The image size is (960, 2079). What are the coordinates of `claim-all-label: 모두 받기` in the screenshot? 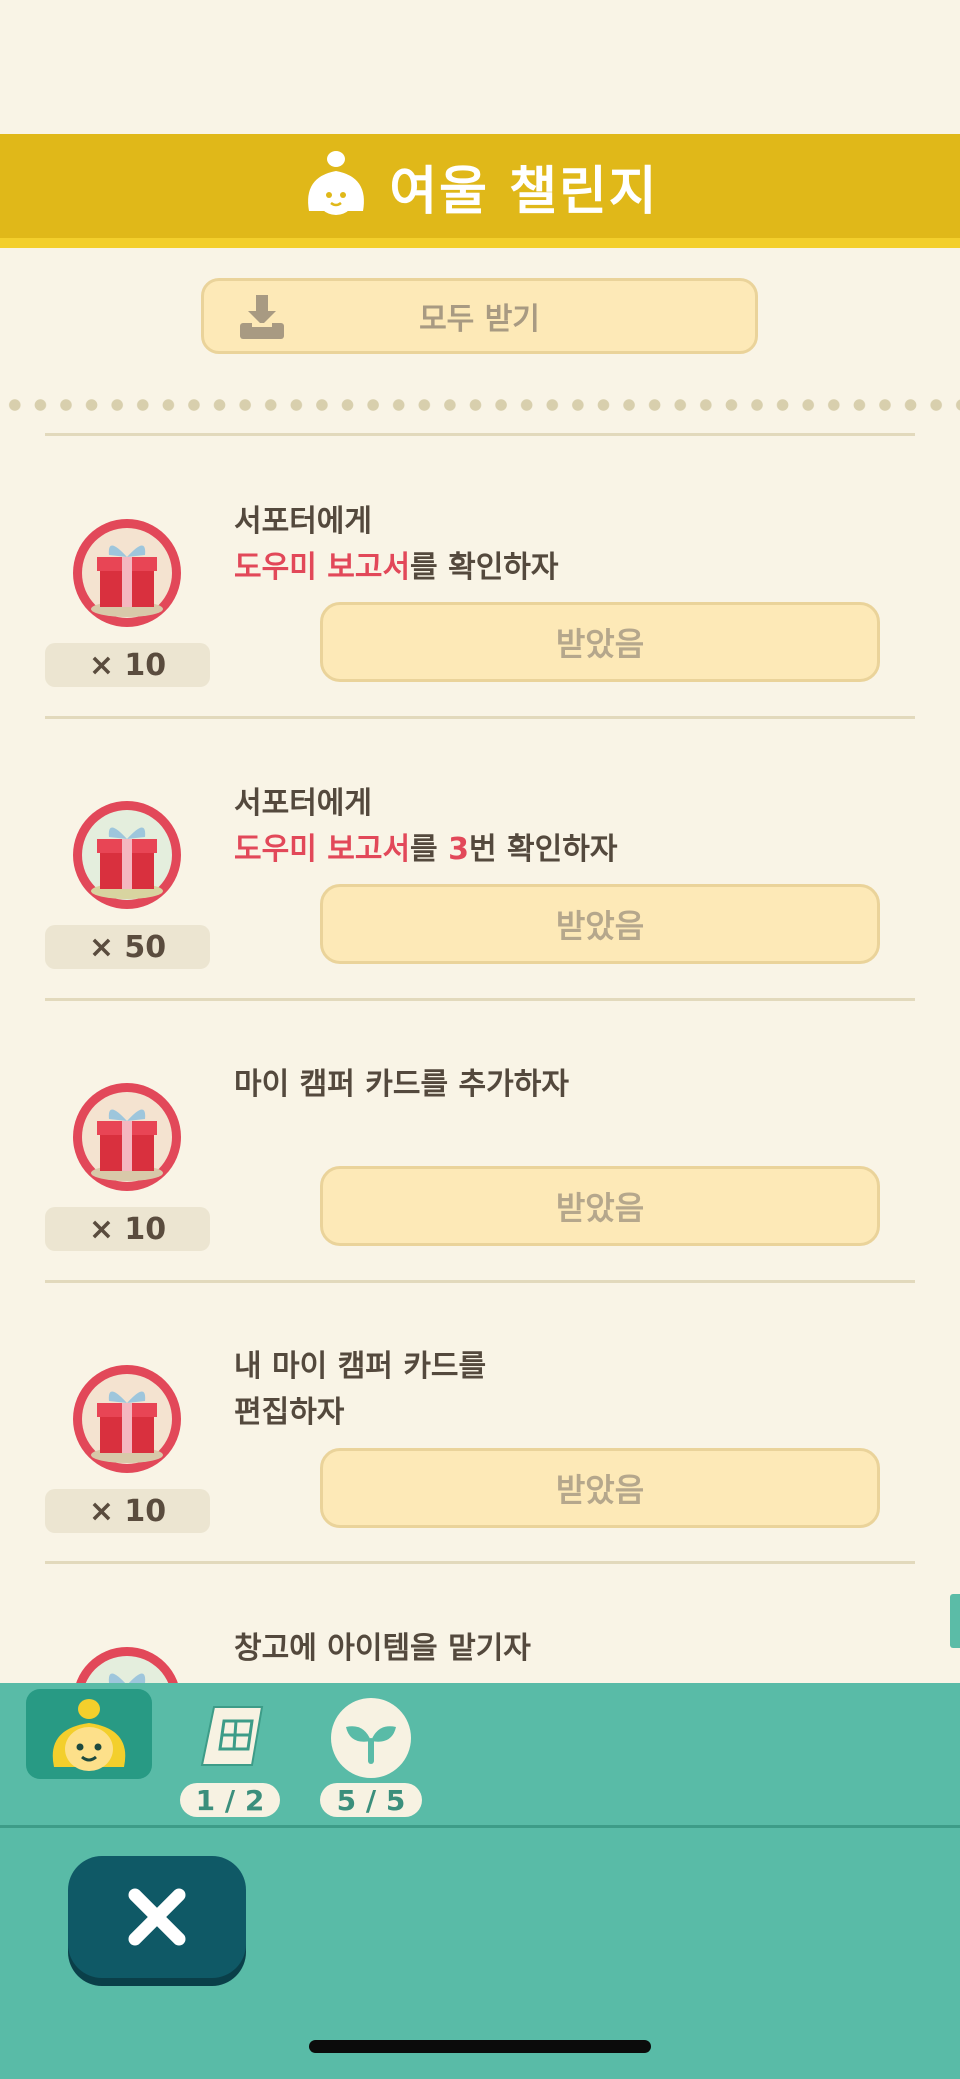 It's located at (479, 319).